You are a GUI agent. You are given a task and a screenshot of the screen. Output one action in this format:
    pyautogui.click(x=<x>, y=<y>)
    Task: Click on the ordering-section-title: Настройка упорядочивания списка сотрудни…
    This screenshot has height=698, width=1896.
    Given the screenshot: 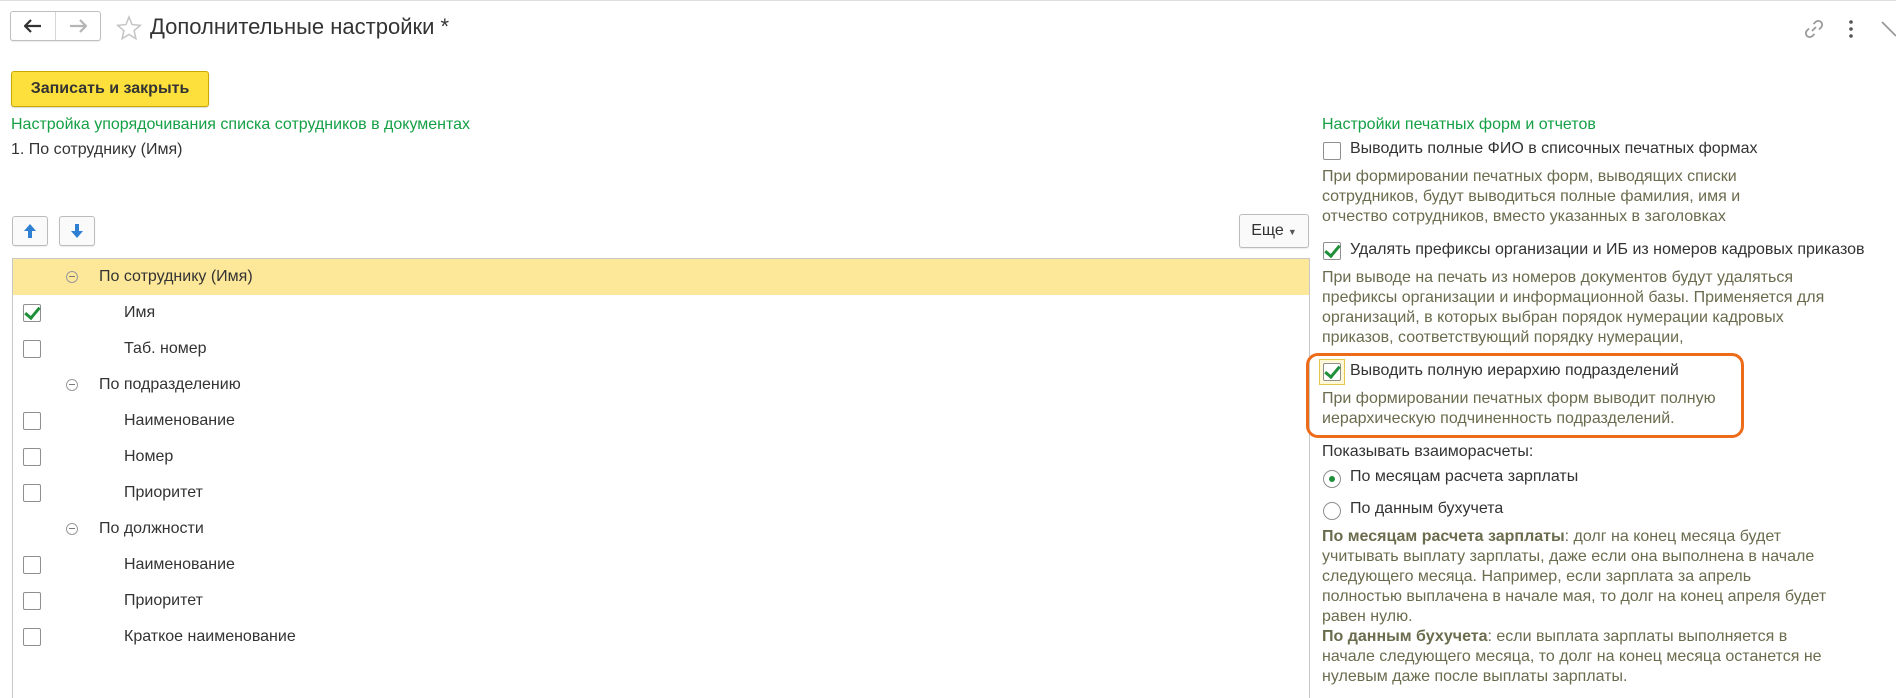 What is the action you would take?
    pyautogui.click(x=241, y=124)
    